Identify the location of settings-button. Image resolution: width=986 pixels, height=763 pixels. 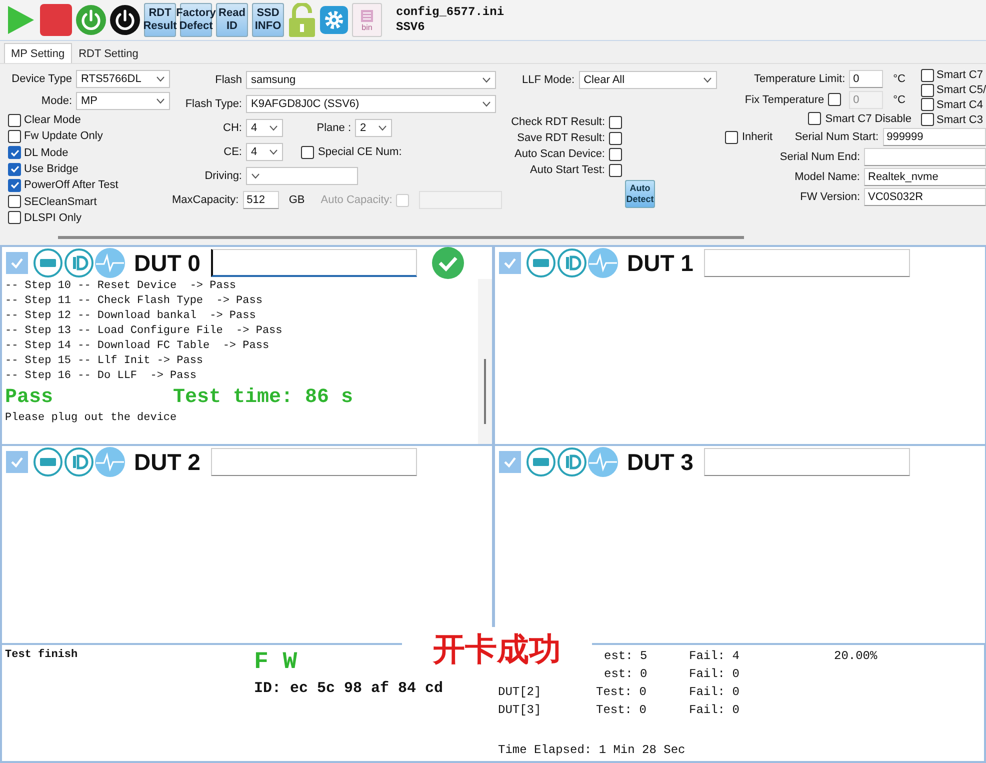
(334, 20).